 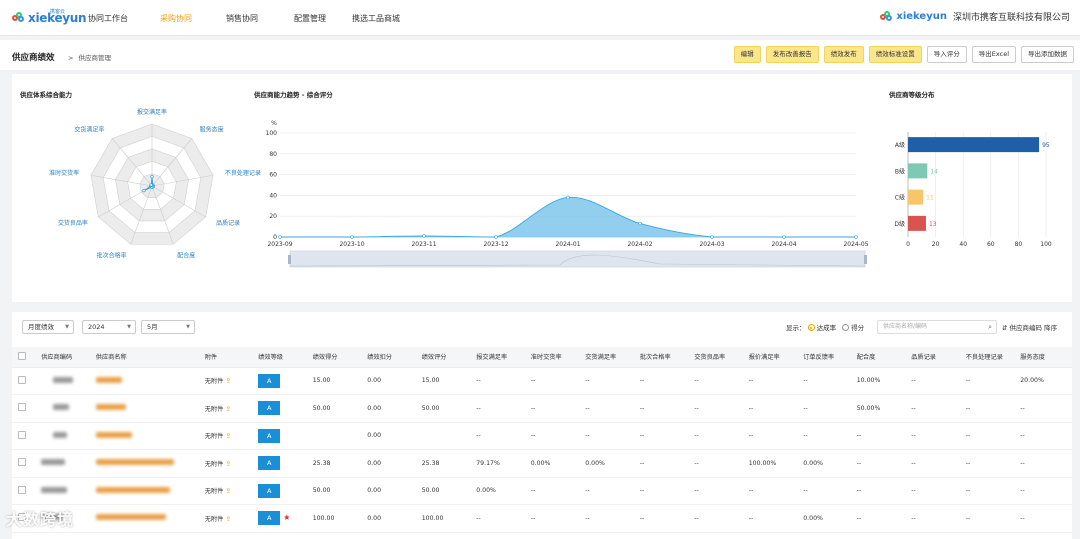 What do you see at coordinates (881, 381) in the screenshot?
I see `metric-cell: 10.00%` at bounding box center [881, 381].